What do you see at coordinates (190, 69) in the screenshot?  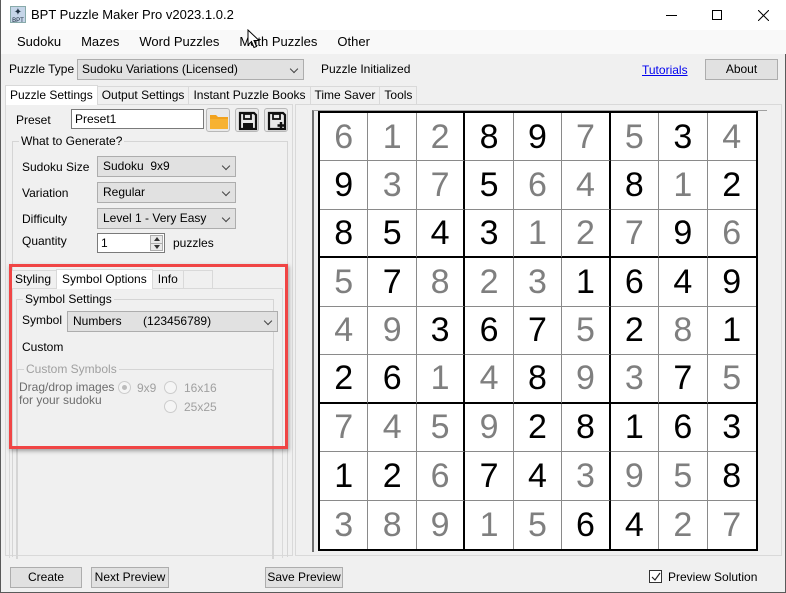 I see `puzzle-type-select: Sudoku Variations (Licensed)` at bounding box center [190, 69].